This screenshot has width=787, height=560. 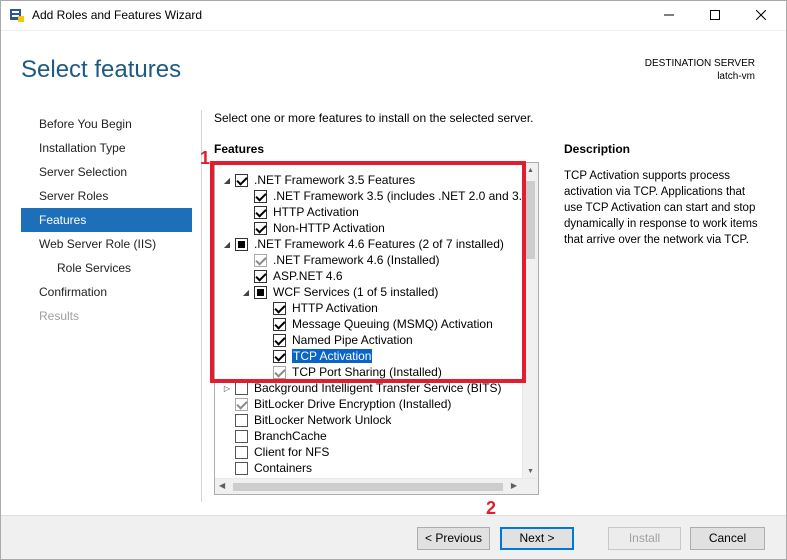 I want to click on nav-item-server-selection: Server Selection, so click(x=106, y=172).